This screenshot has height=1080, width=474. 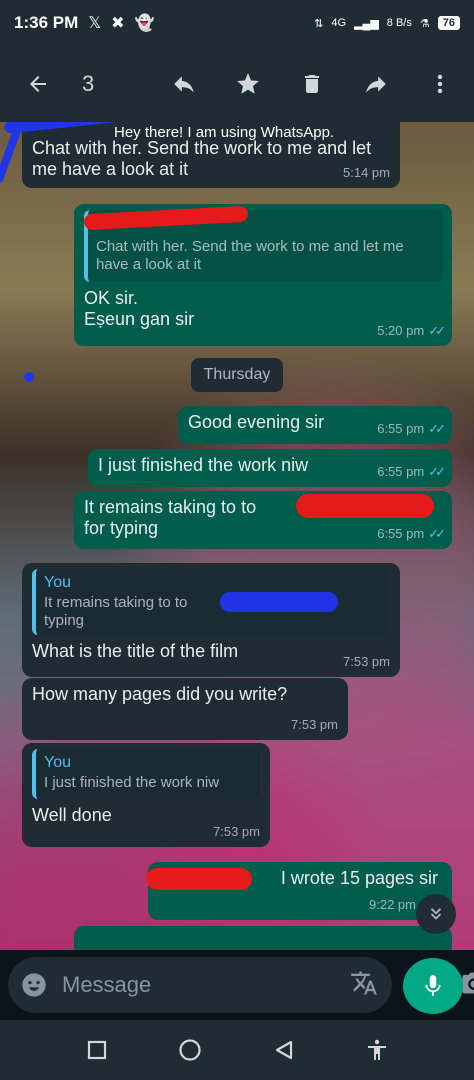 What do you see at coordinates (185, 709) in the screenshot?
I see `message-incoming: How many pages did you write? 7:53 pm` at bounding box center [185, 709].